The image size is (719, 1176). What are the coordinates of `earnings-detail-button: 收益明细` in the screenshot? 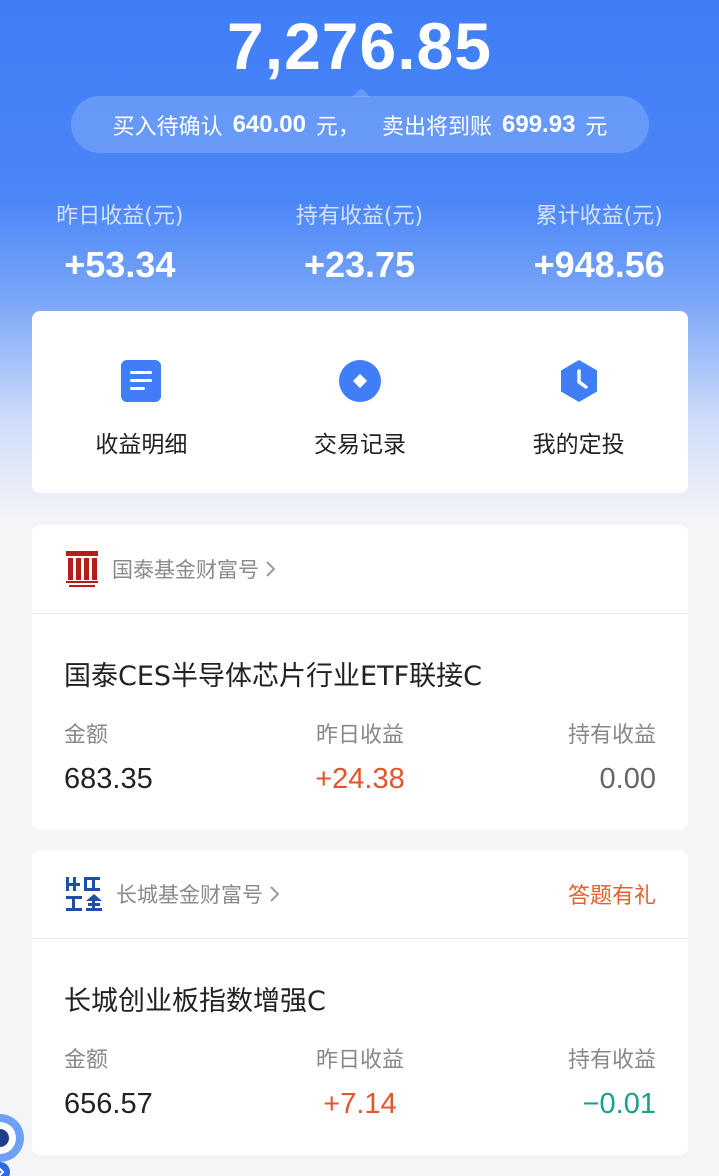 It's located at (141, 402).